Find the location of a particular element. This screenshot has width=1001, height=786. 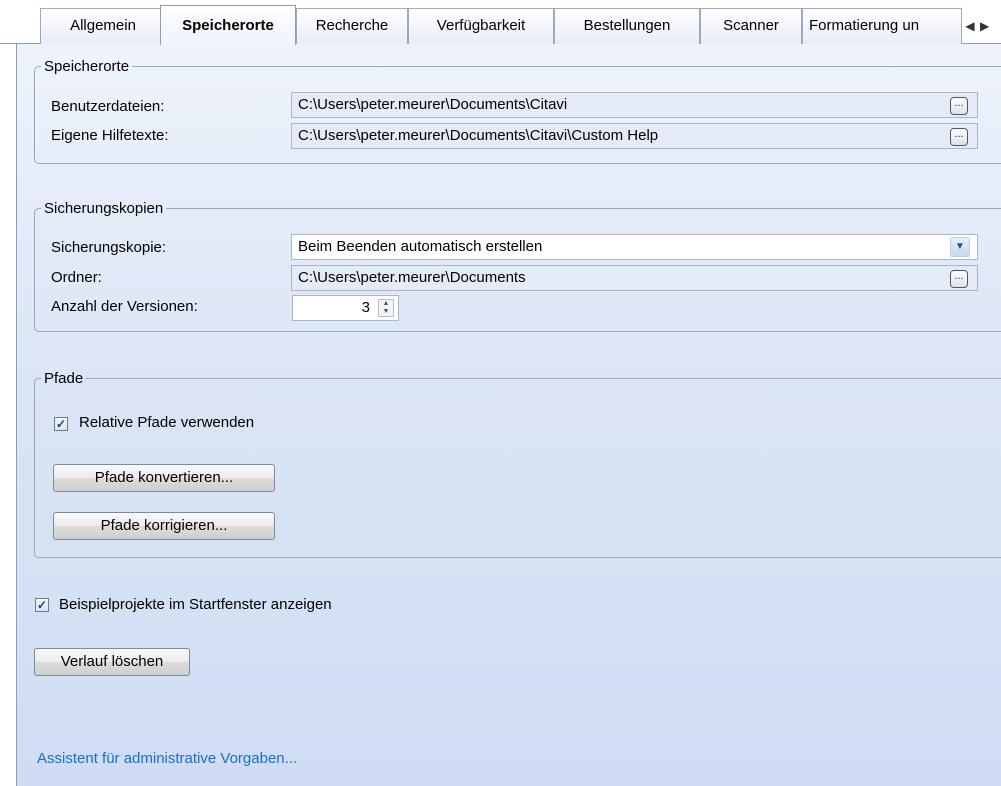

spin-arrows-icon: ▲ ▼ is located at coordinates (386, 308).